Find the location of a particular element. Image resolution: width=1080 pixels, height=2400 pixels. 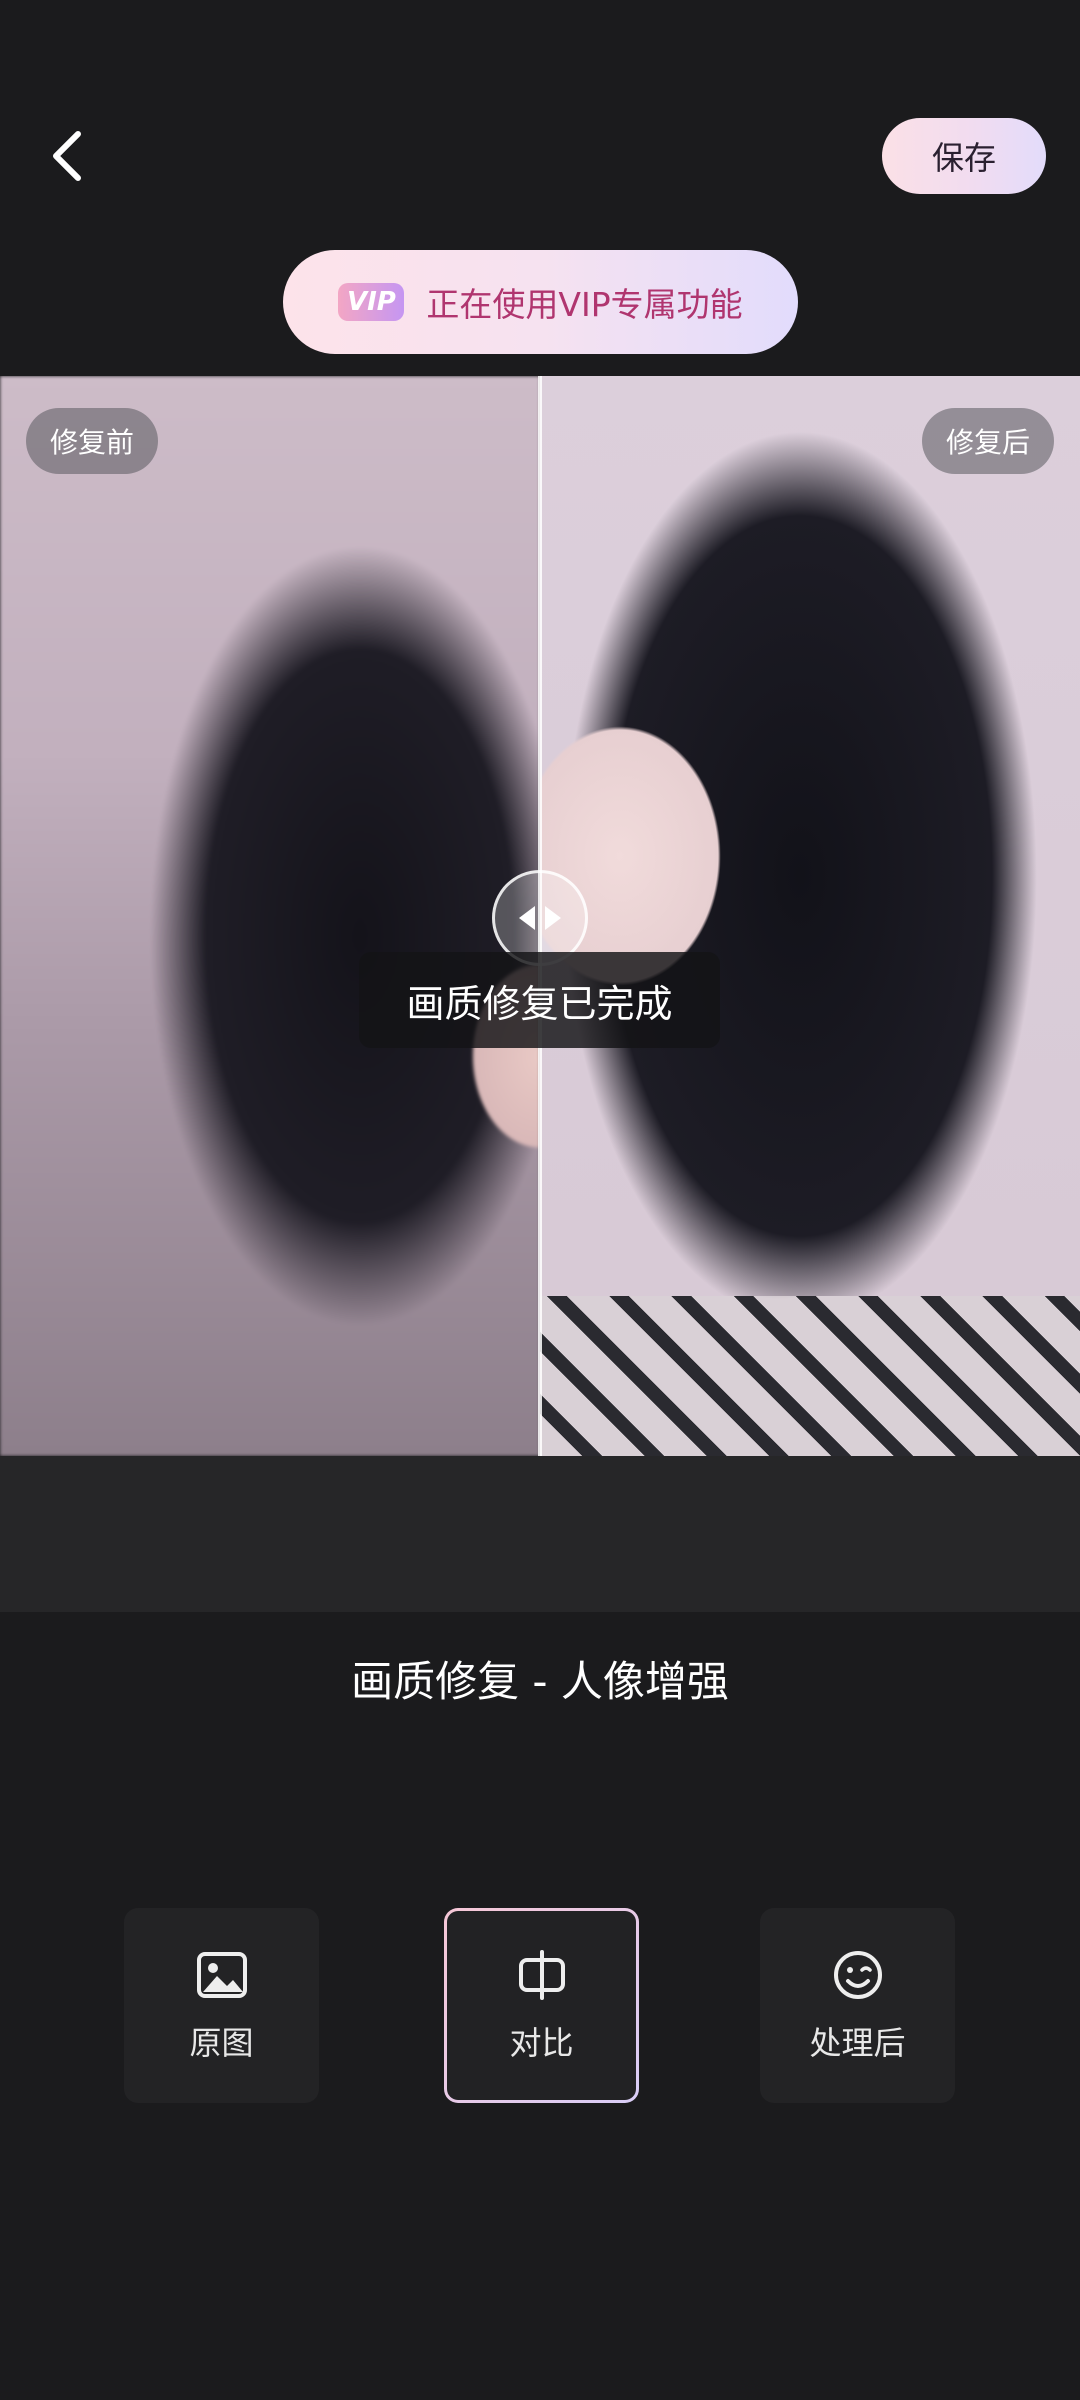

back-button is located at coordinates (70, 155).